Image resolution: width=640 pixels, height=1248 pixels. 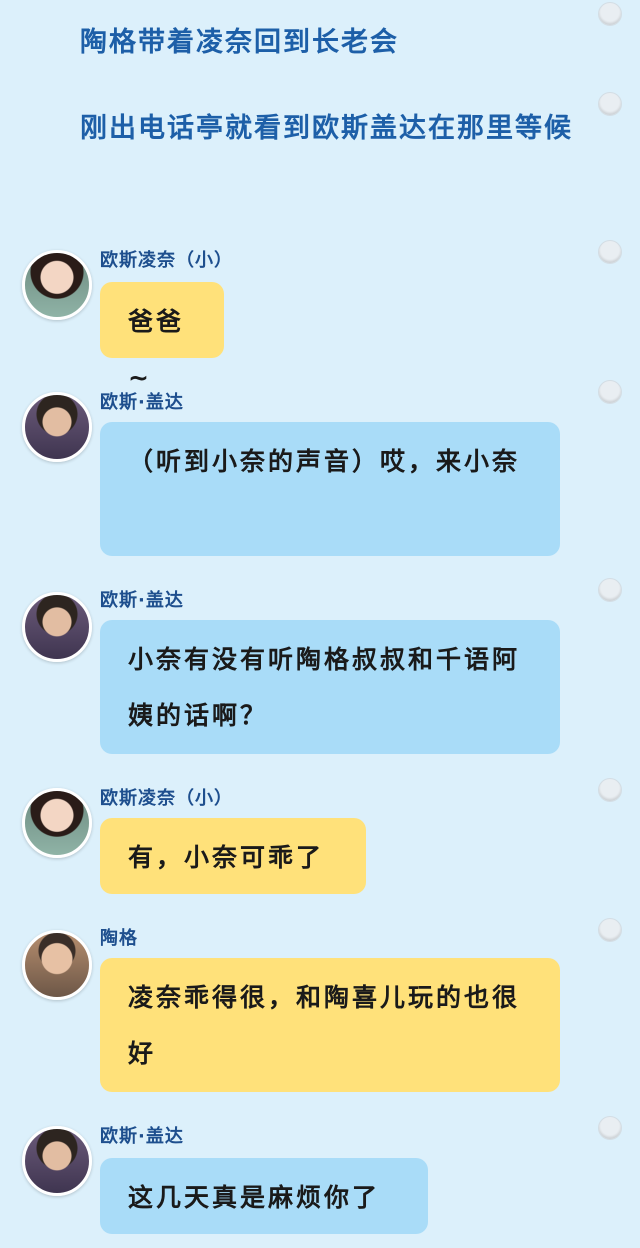 I want to click on message-bubble: 这几天真是麻烦你了, so click(x=264, y=1196).